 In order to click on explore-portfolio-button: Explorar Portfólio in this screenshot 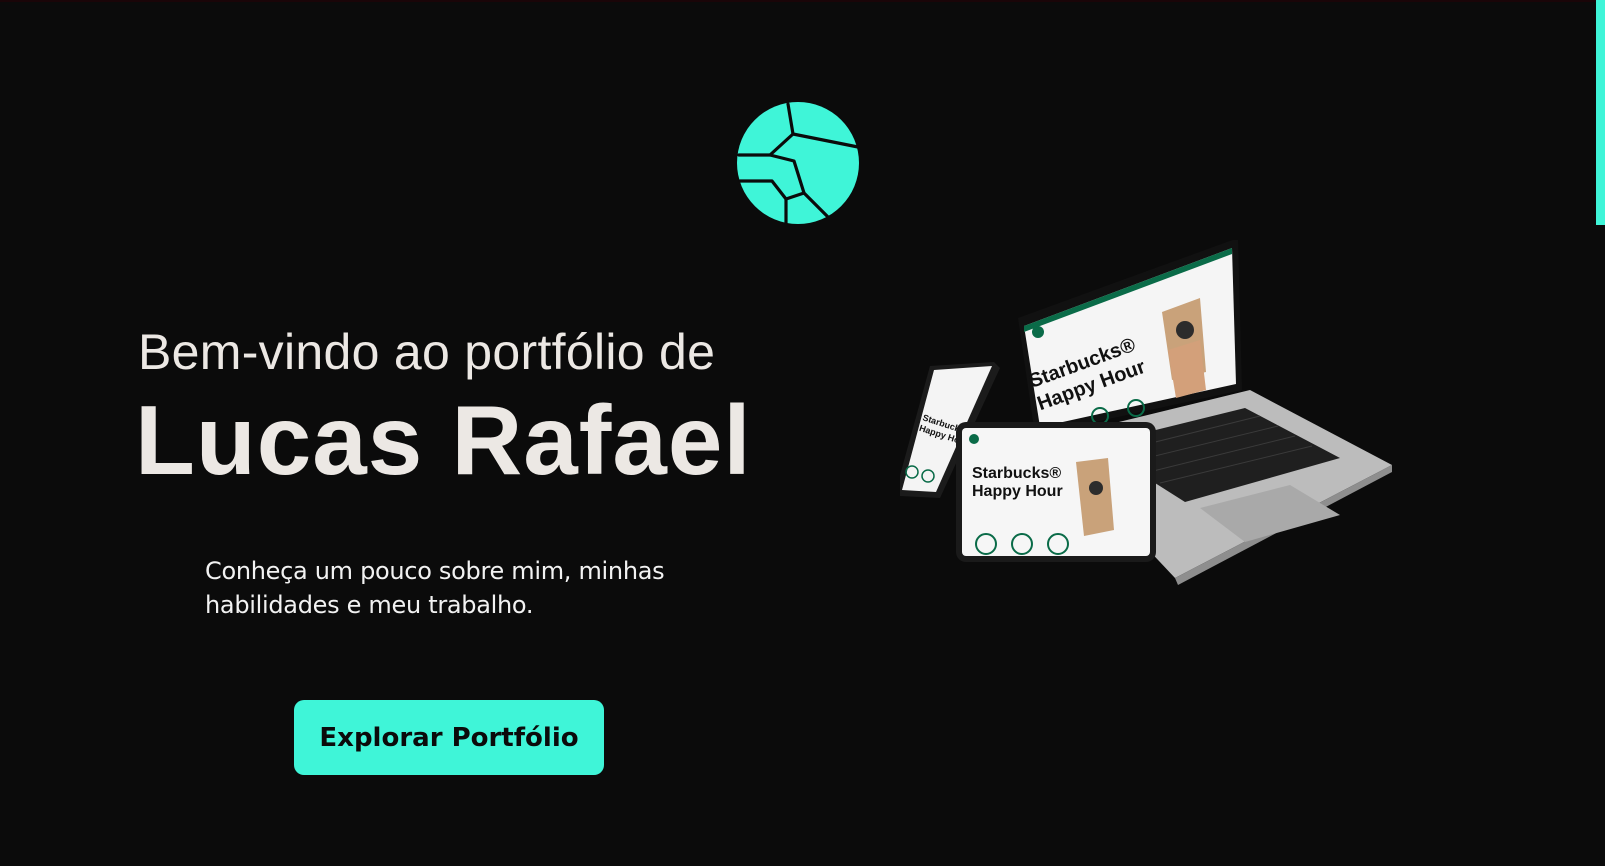, I will do `click(449, 737)`.